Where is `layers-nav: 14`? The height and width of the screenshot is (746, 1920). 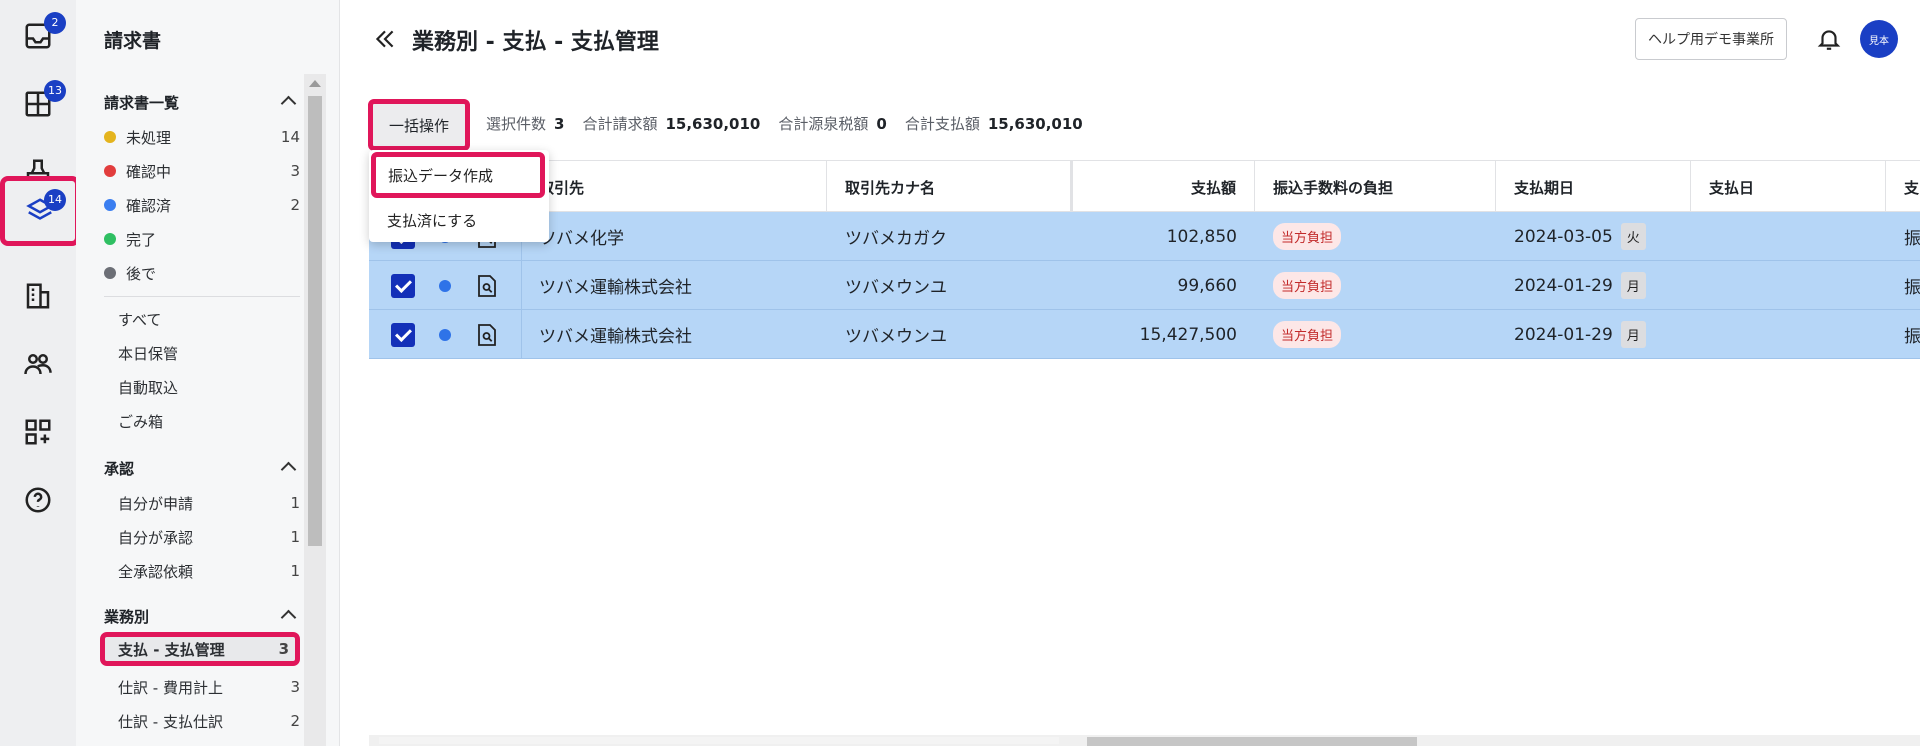
layers-nav: 14 is located at coordinates (40, 211).